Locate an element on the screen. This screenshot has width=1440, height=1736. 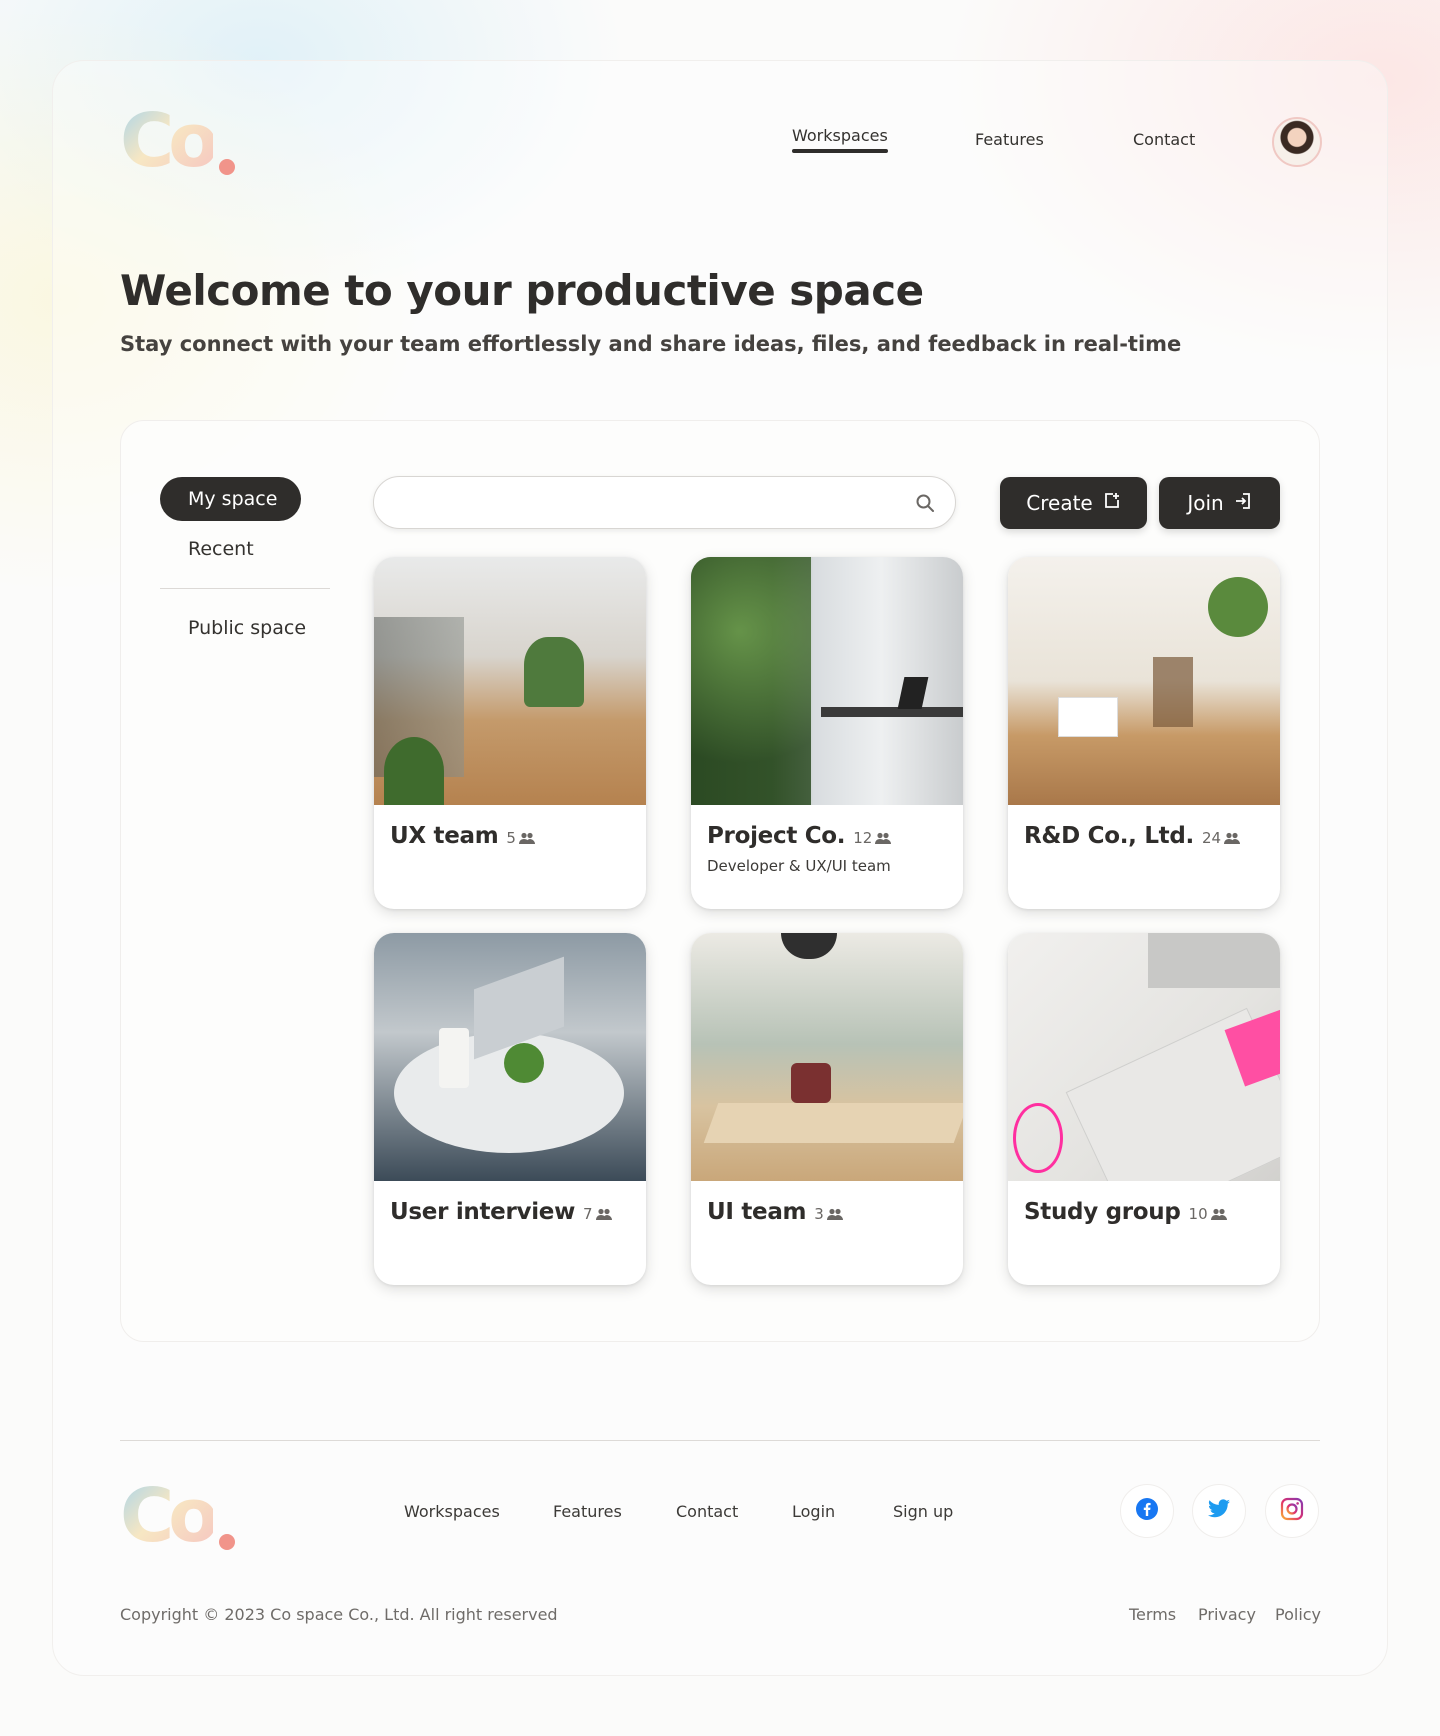
footer-link-policy: Policy is located at coordinates (1298, 1614).